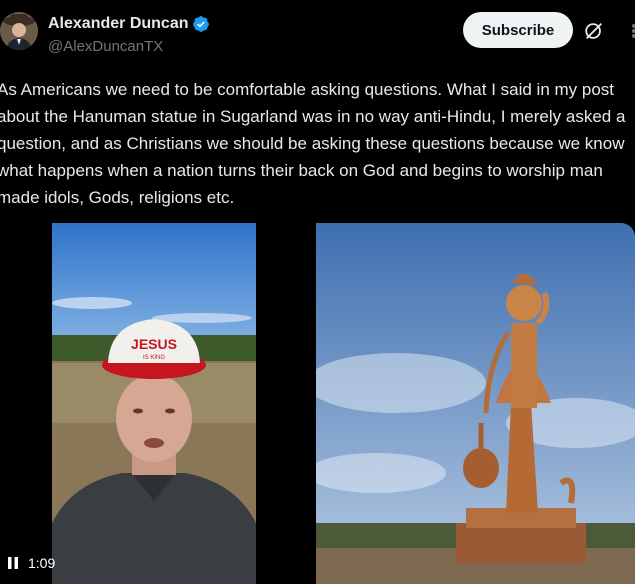 The height and width of the screenshot is (584, 635). I want to click on video-controls: 1:09, so click(30, 563).